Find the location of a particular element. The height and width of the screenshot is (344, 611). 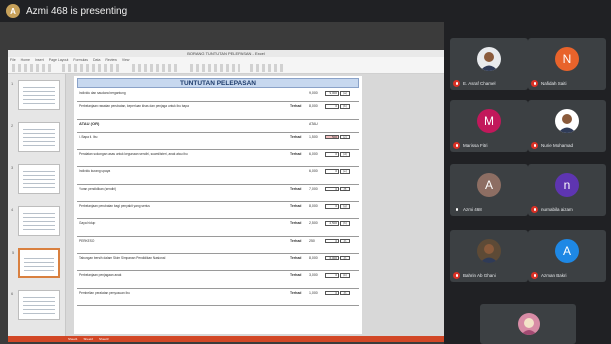

ribbon-tab: View is located at coordinates (126, 60).